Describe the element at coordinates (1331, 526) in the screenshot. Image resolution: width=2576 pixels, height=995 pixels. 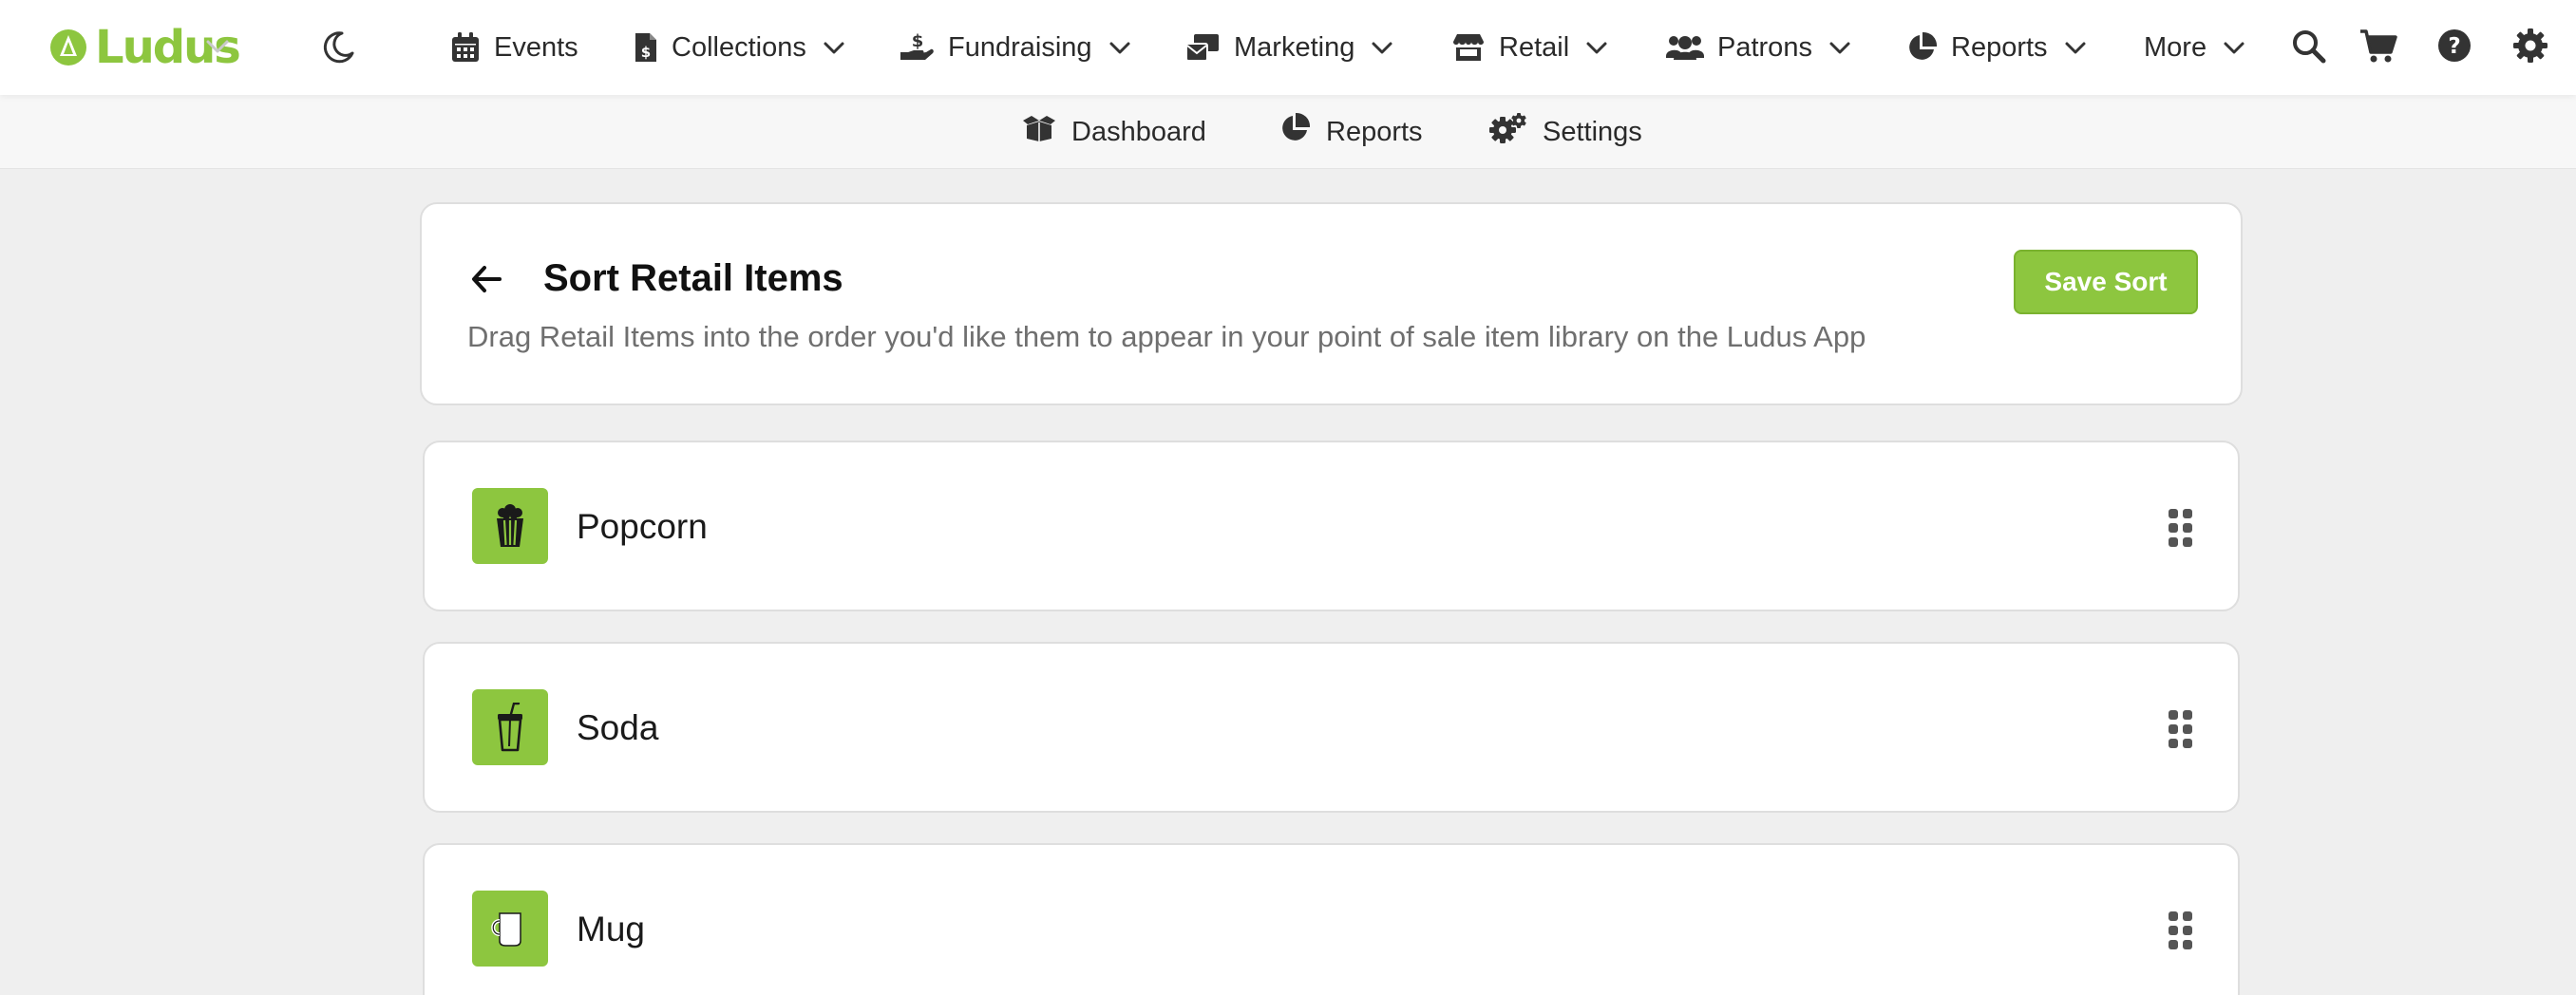
I see `sortable-item-popcorn: Popcorn` at that location.